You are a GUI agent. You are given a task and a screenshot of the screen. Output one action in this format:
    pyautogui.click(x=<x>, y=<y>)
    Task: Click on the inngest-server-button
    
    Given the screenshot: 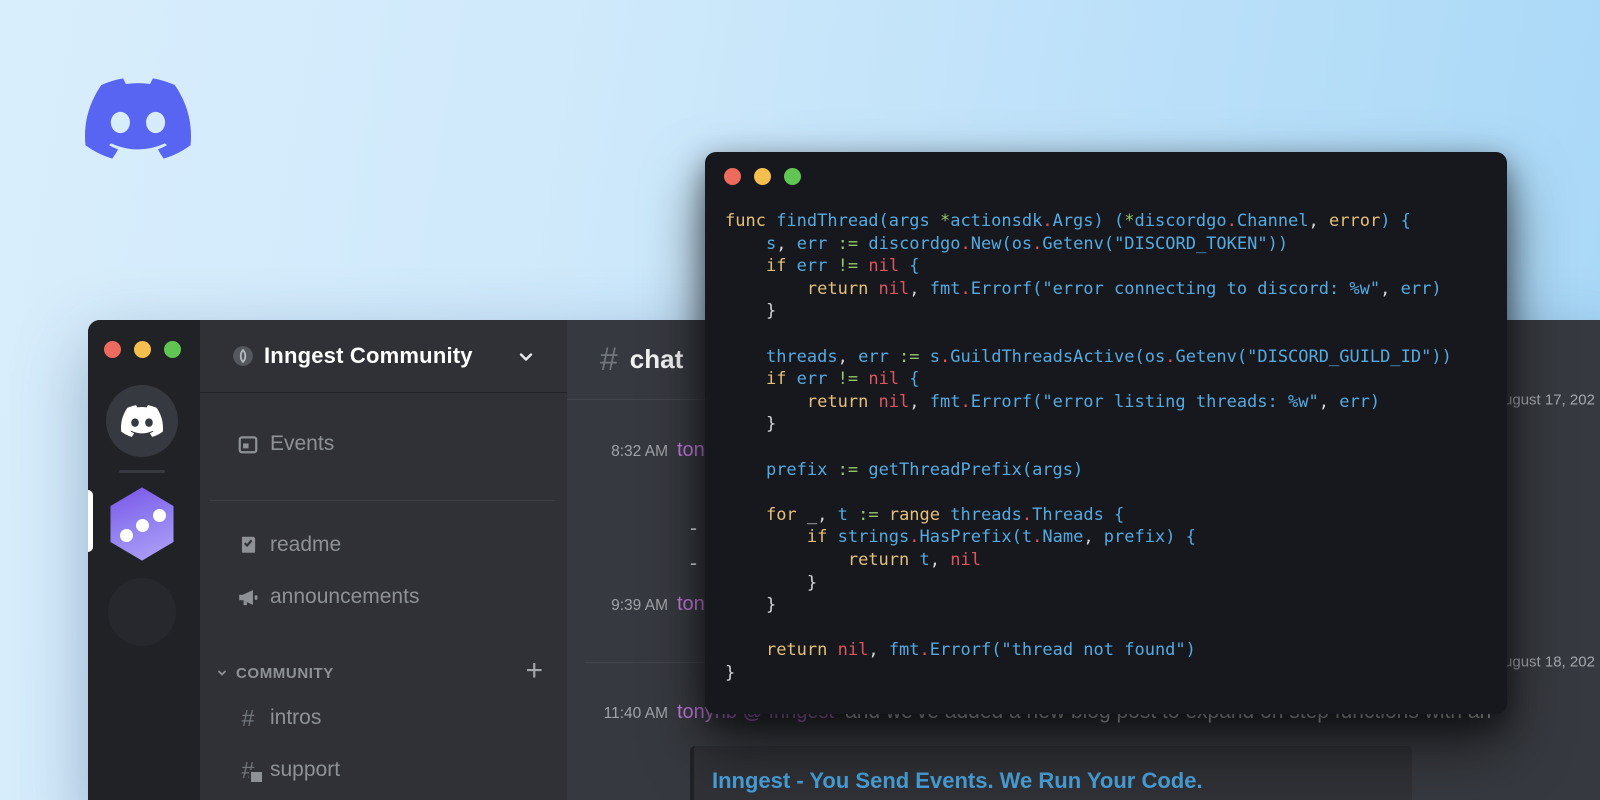 What is the action you would take?
    pyautogui.click(x=142, y=524)
    